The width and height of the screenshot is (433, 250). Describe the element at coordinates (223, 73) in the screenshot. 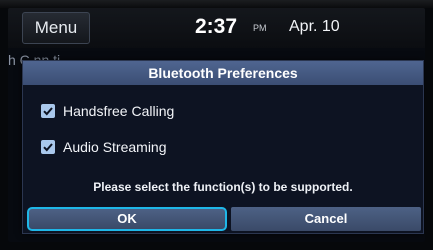

I see `dialog-title: Bluetooth Preferences` at that location.